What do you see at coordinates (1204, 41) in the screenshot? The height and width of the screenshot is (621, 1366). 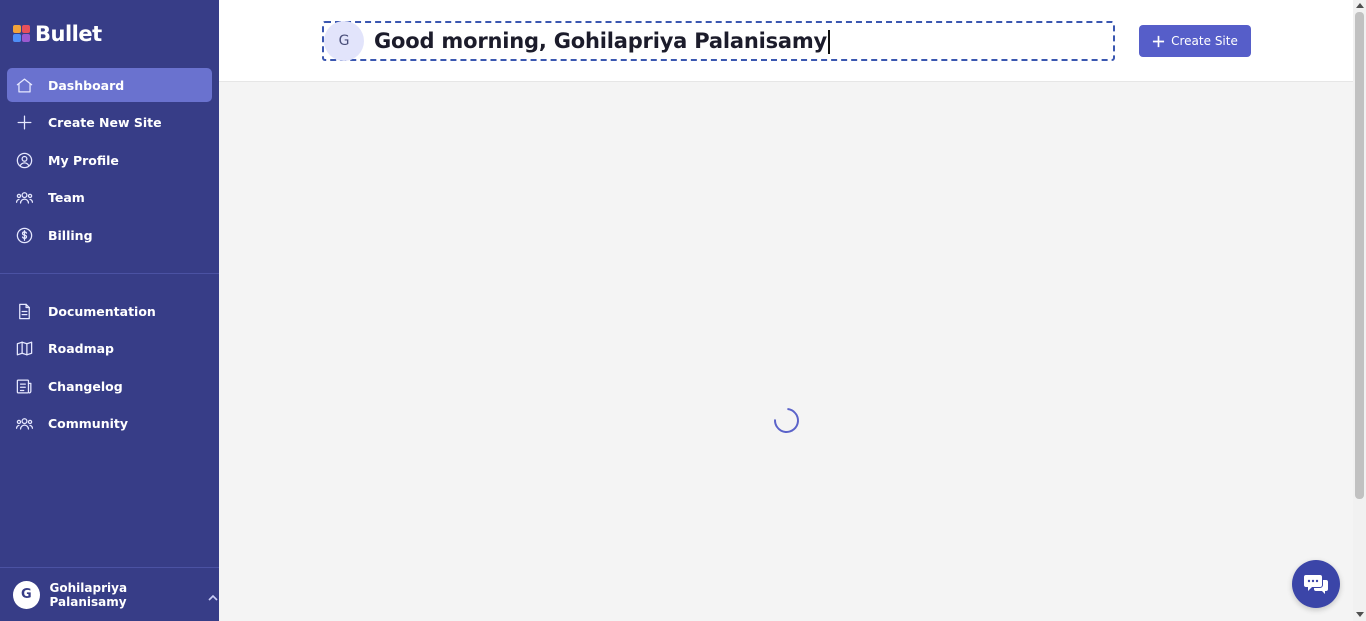 I see `create-site-label: Create Site` at bounding box center [1204, 41].